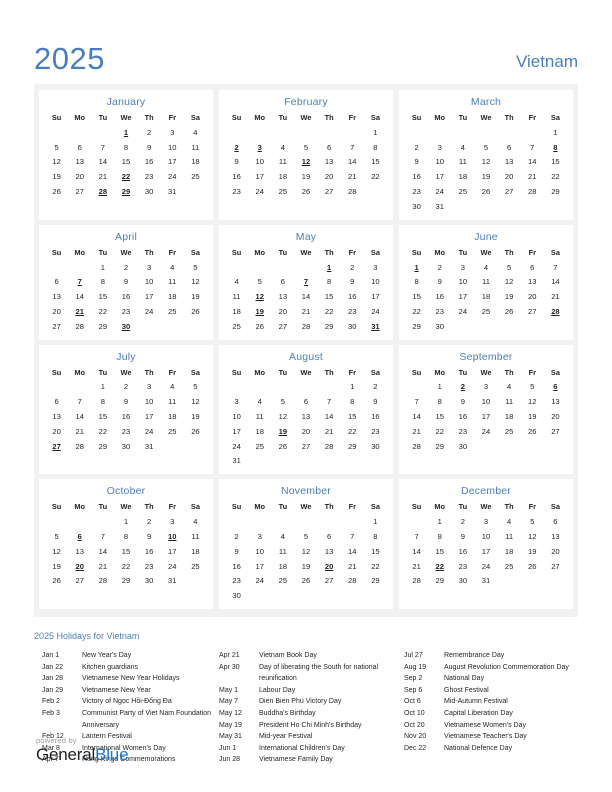  Describe the element at coordinates (125, 326) in the screenshot. I see `day-cell-holiday: 30` at that location.